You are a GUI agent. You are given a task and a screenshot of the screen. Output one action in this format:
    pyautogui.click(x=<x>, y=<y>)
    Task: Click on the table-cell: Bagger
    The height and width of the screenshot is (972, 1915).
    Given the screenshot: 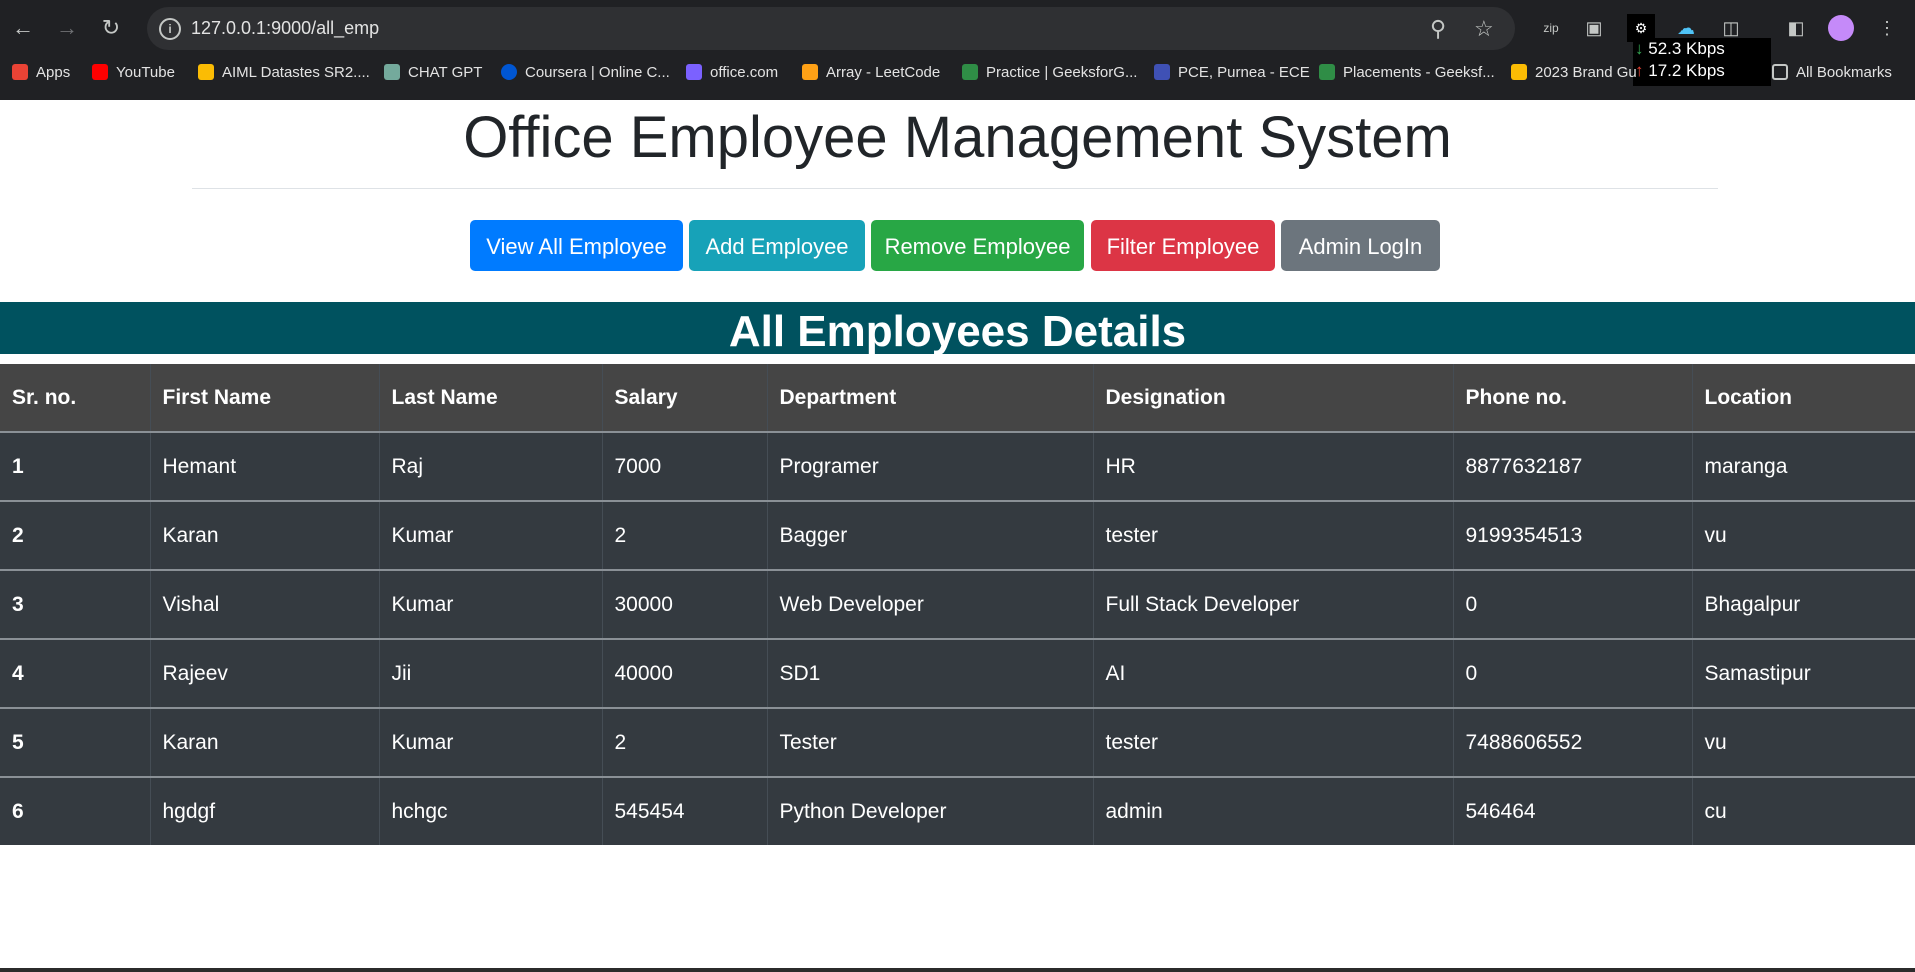 What is the action you would take?
    pyautogui.click(x=930, y=535)
    